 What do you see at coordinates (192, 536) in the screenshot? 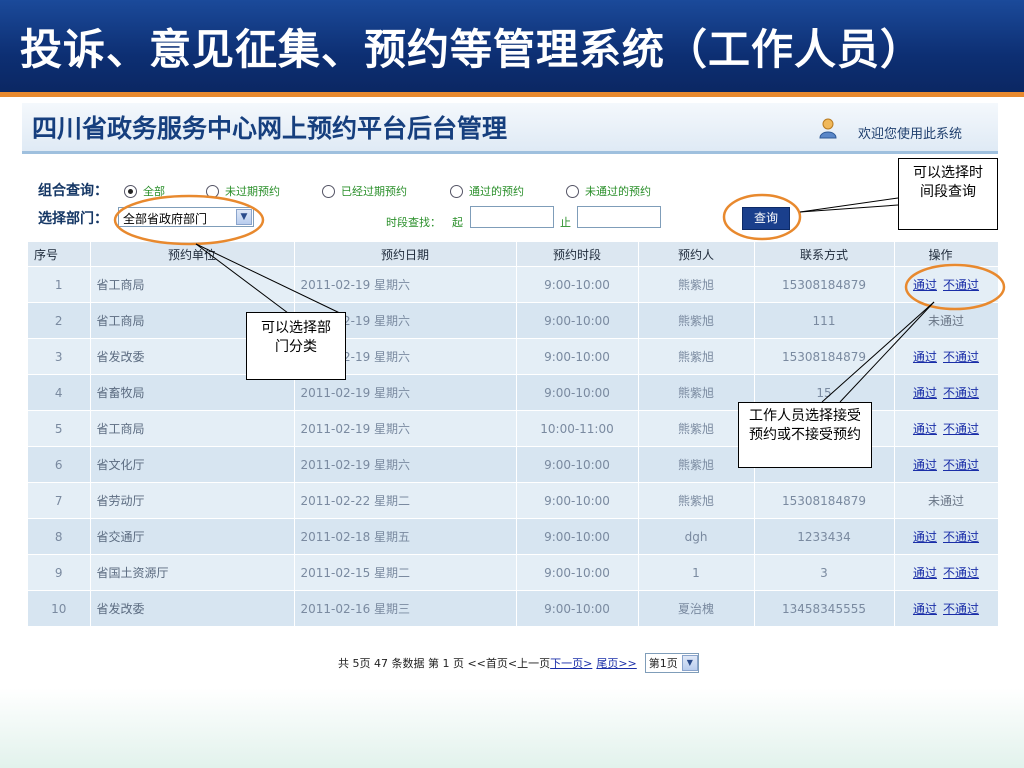
I see `unit-cell: 省交通厅` at bounding box center [192, 536].